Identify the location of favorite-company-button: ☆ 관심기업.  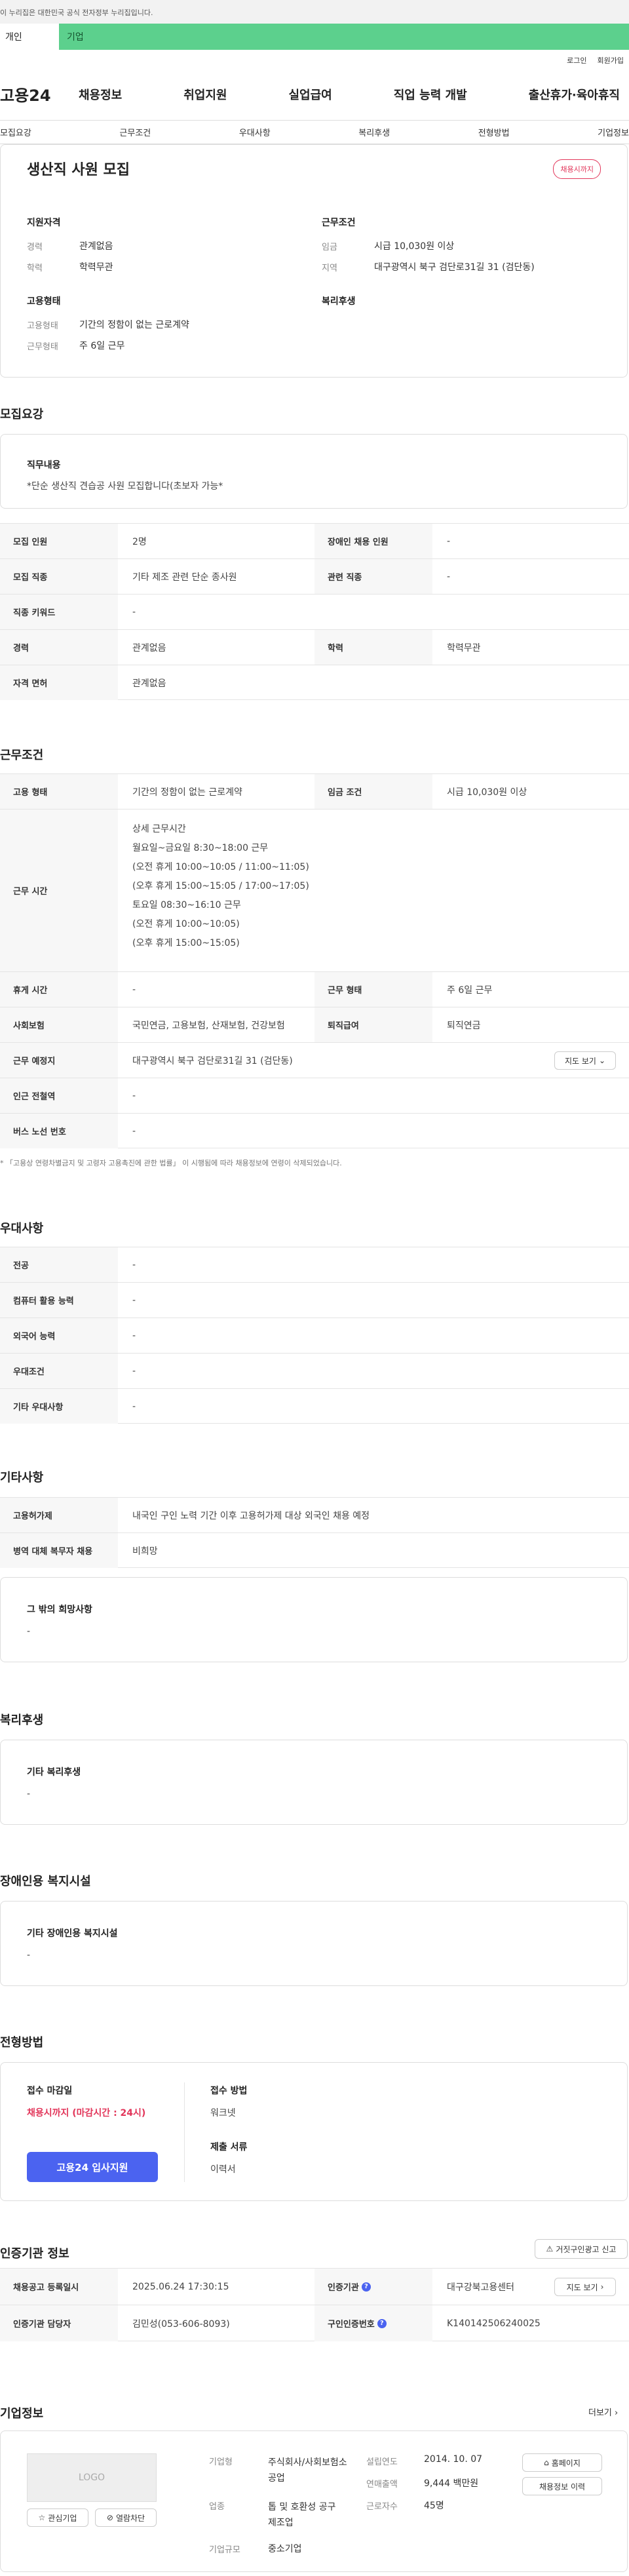
(57, 2517).